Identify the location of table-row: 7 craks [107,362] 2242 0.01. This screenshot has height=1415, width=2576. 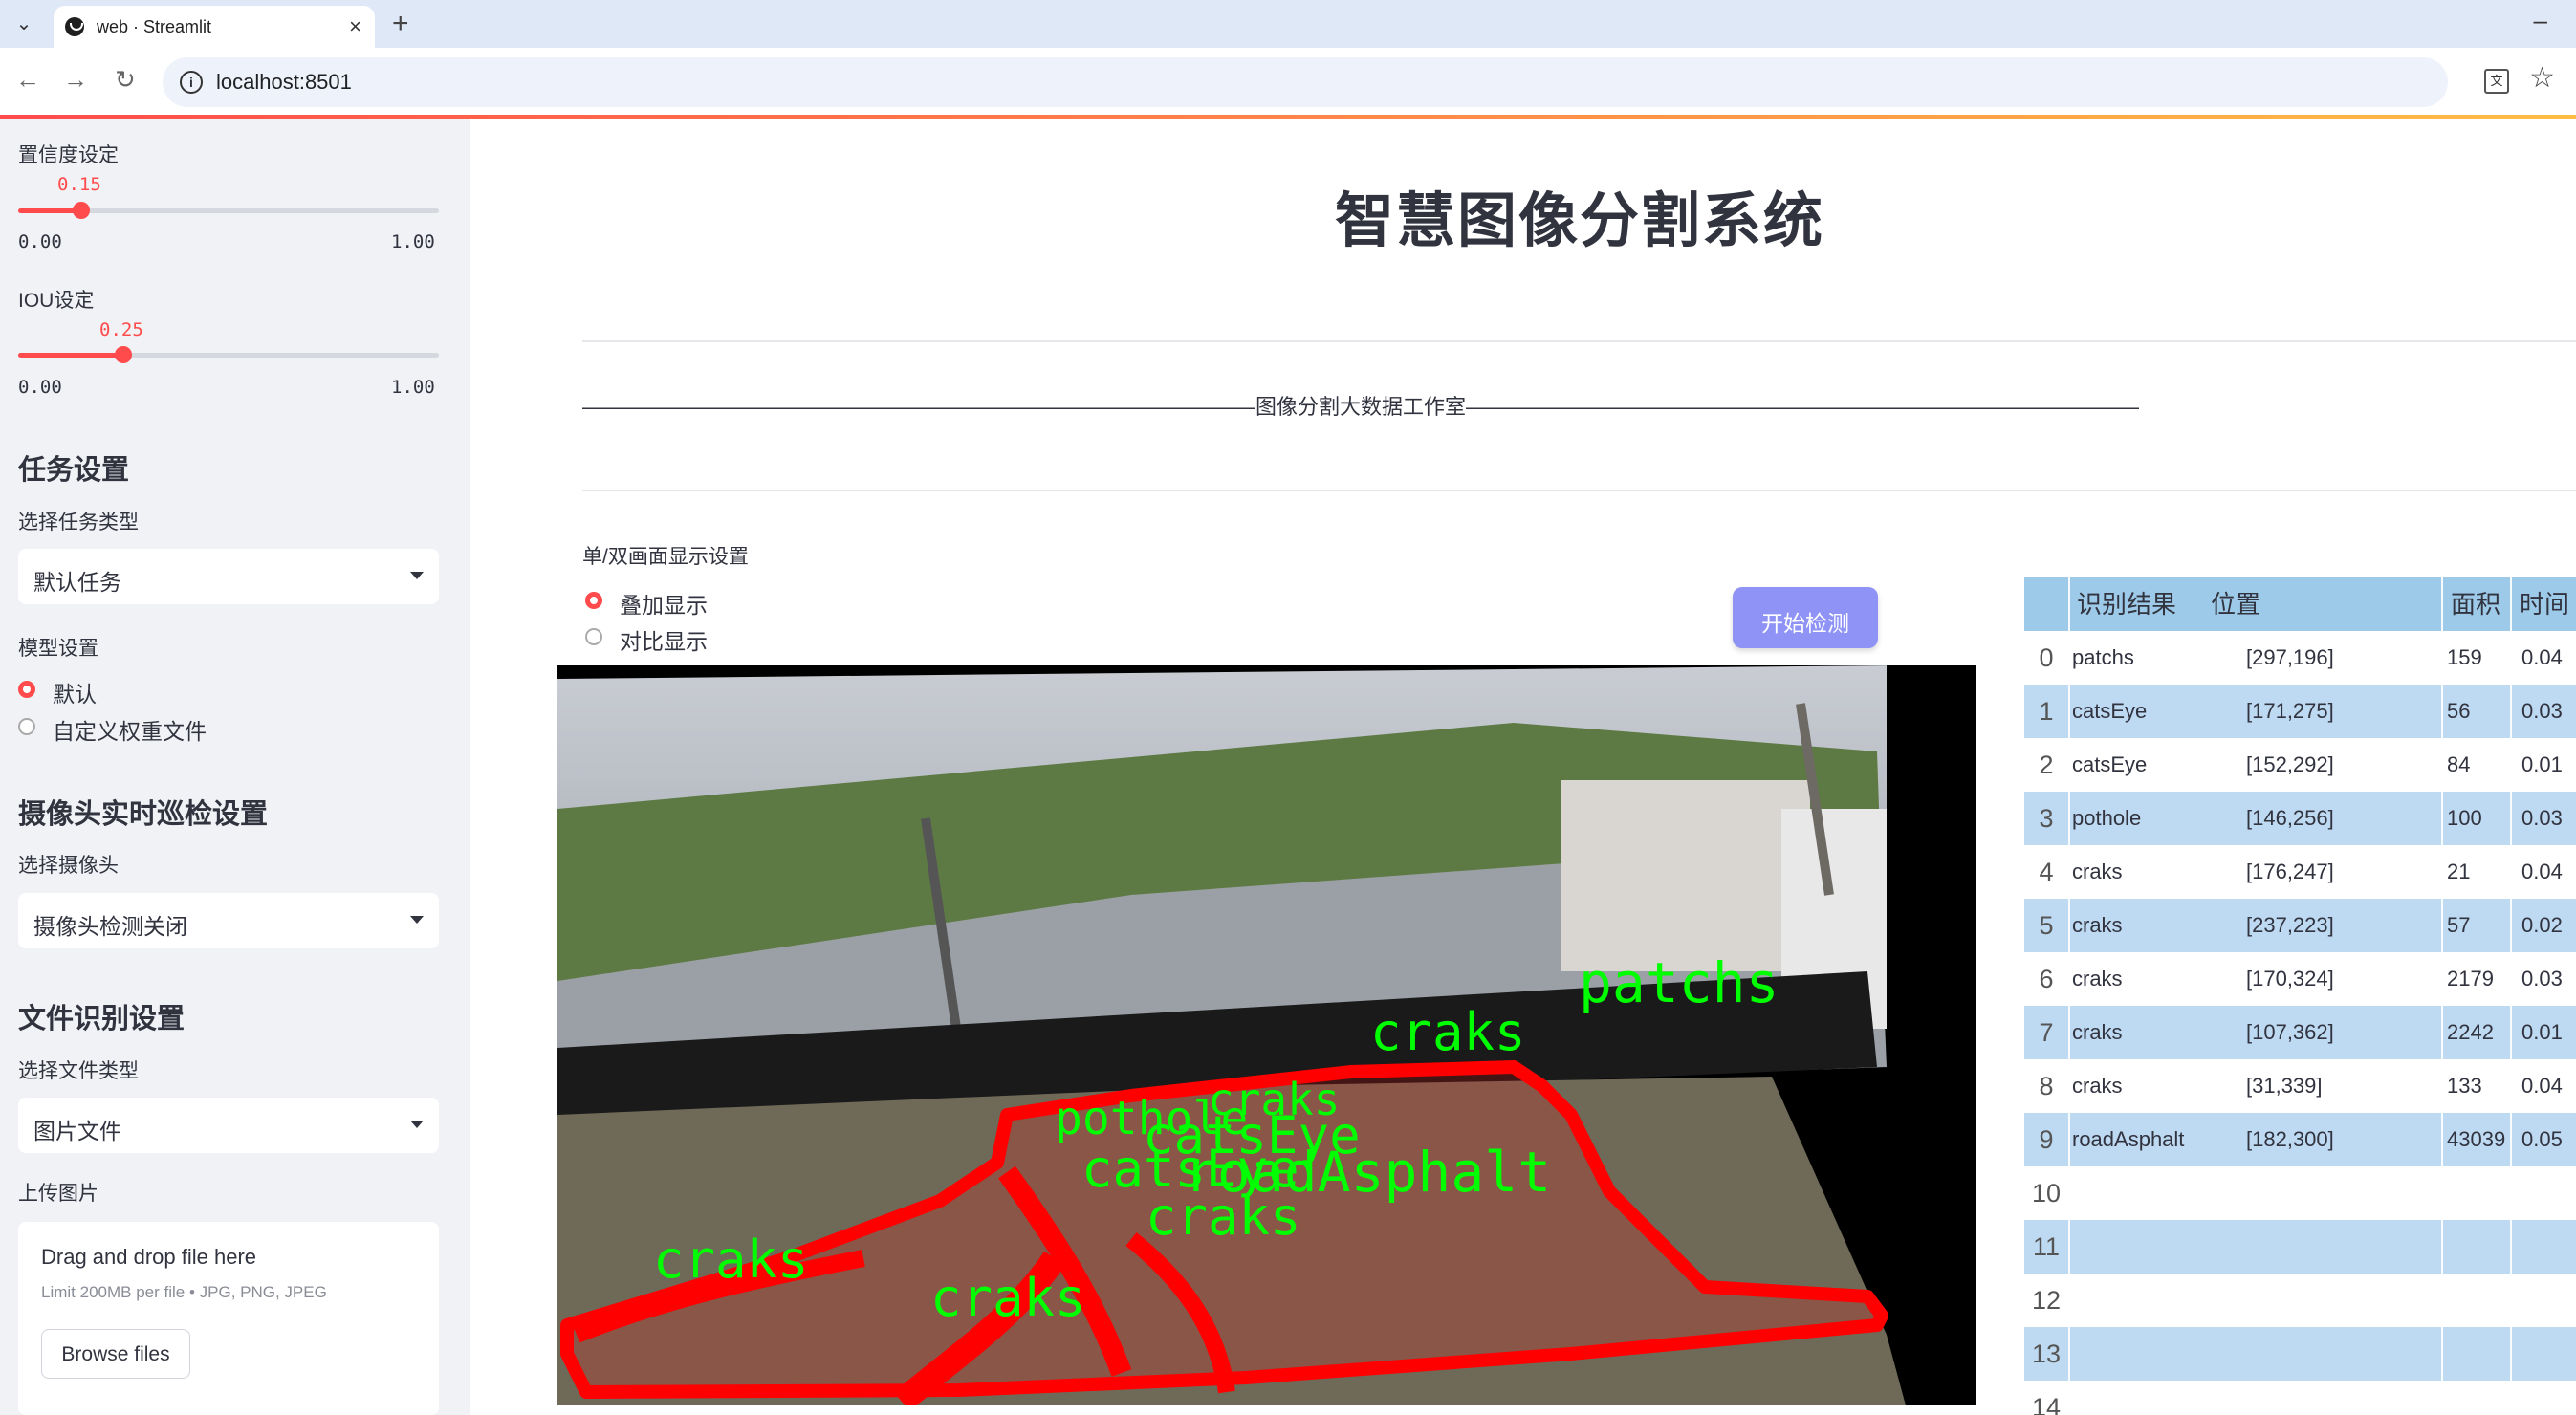
(2300, 1033).